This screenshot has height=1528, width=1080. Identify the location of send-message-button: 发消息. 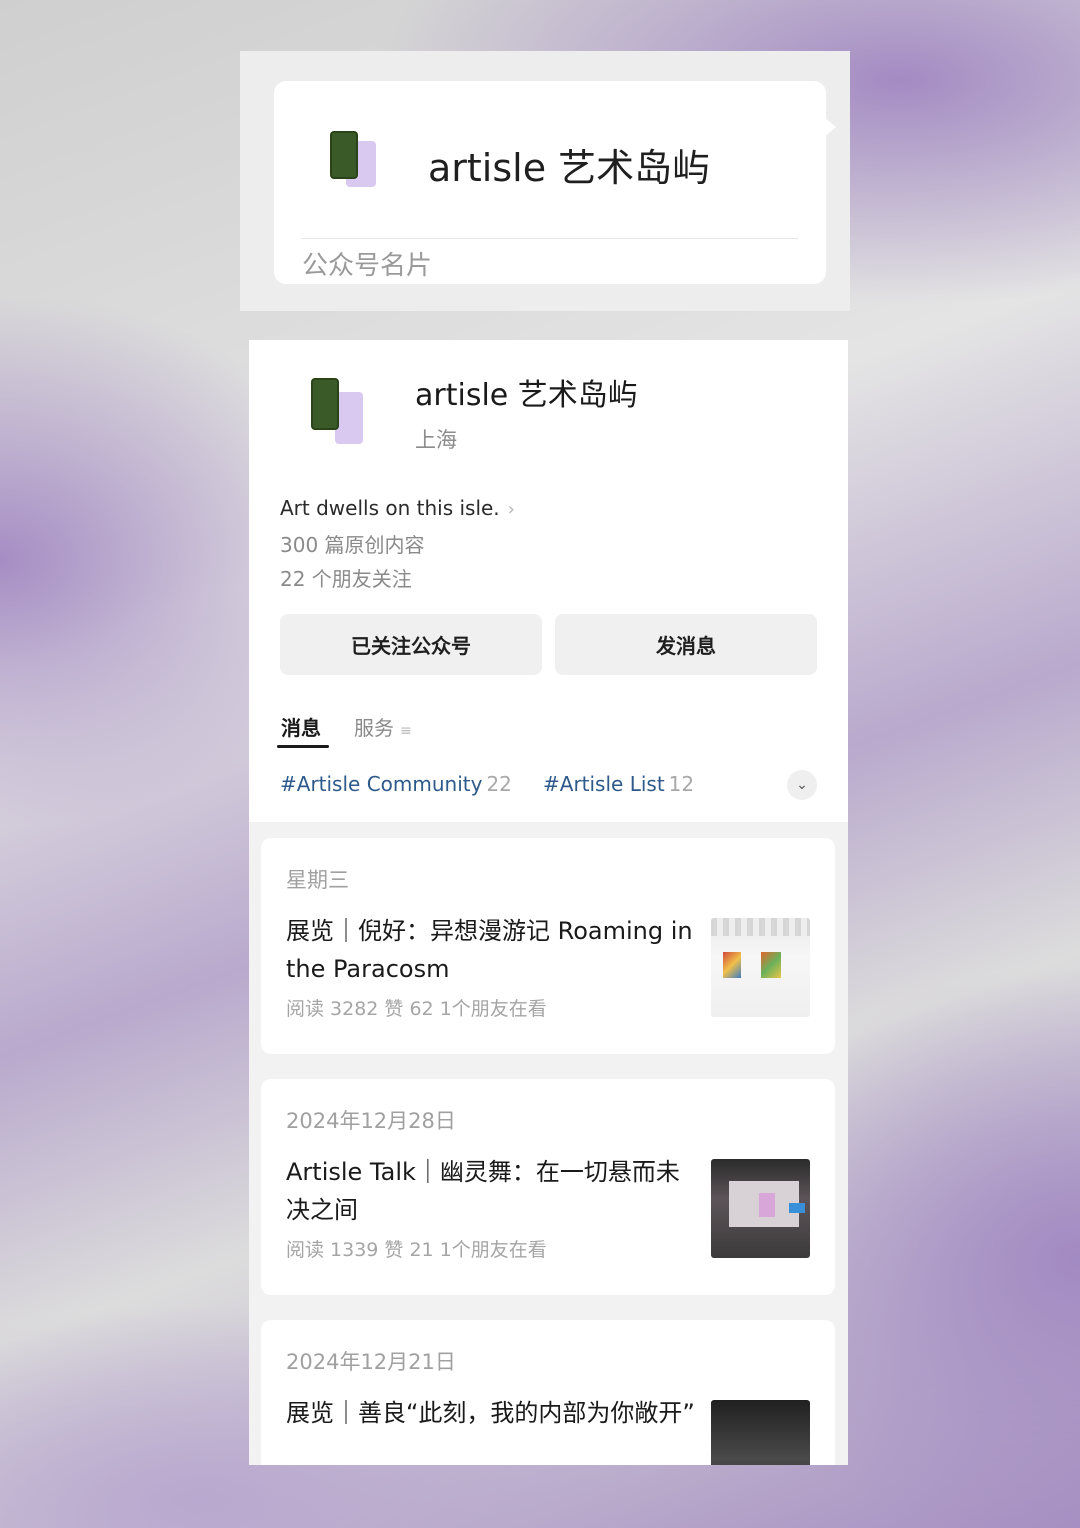
(686, 644).